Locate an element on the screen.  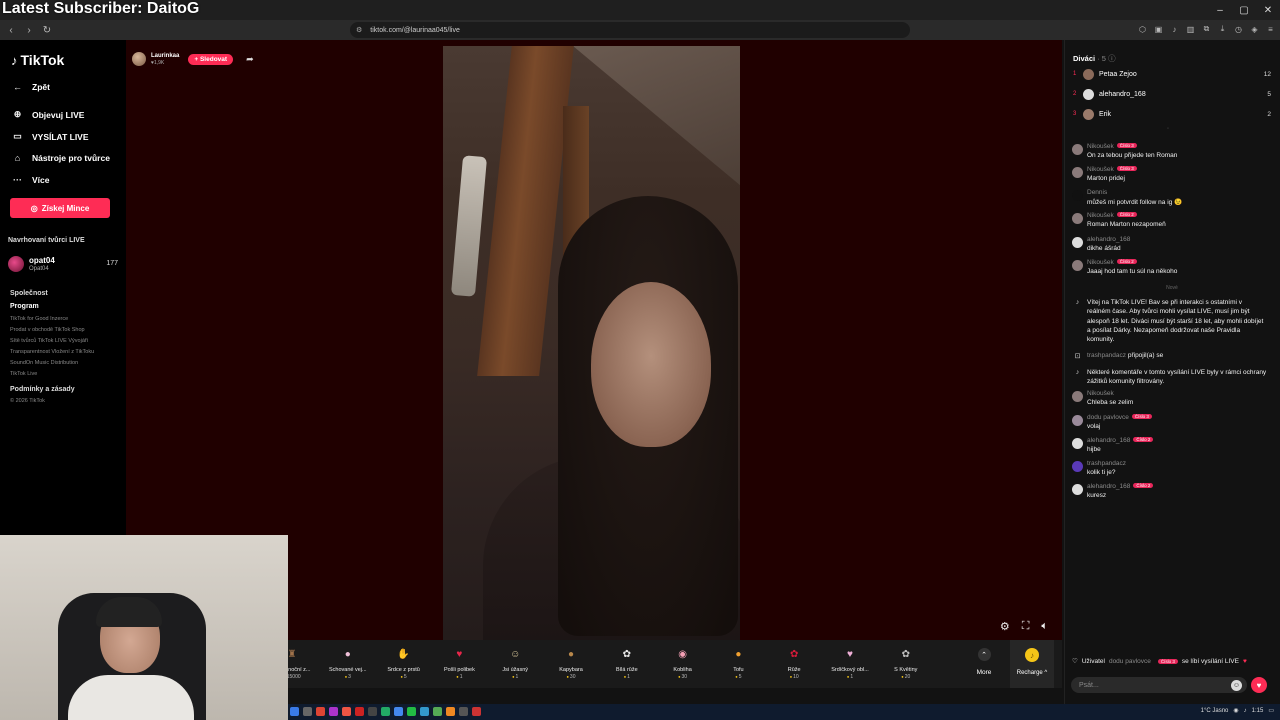
notification-icon: ▭ is located at coordinates (1271, 710).